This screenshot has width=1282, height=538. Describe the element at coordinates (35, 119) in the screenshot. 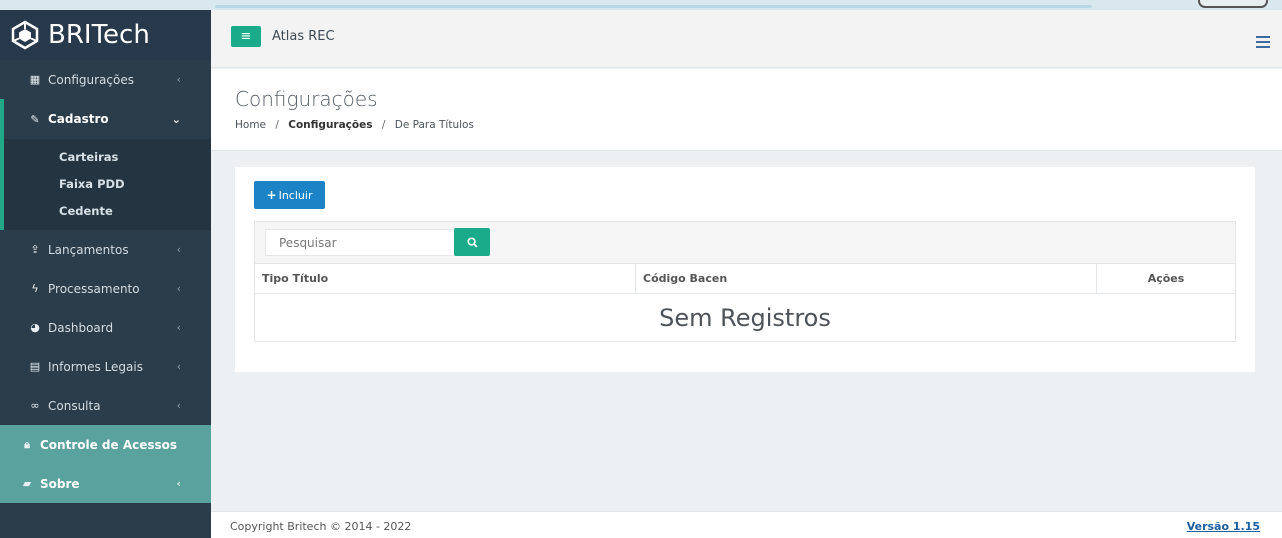

I see `edit-icon: ✎` at that location.